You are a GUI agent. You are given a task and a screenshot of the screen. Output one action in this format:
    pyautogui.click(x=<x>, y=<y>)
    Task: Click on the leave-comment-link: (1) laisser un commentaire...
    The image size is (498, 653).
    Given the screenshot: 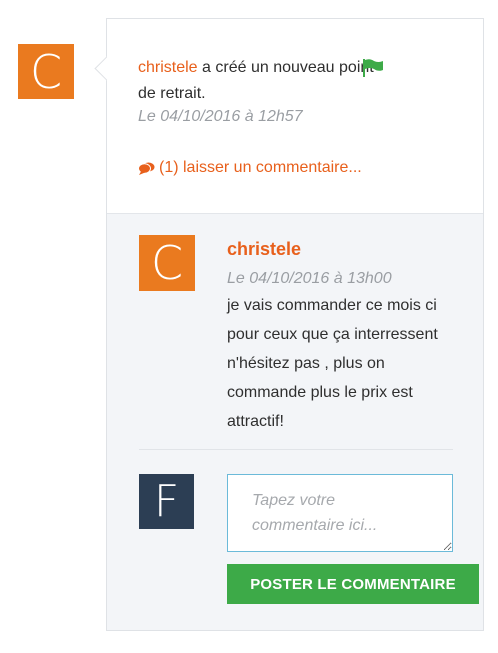 What is the action you would take?
    pyautogui.click(x=250, y=168)
    